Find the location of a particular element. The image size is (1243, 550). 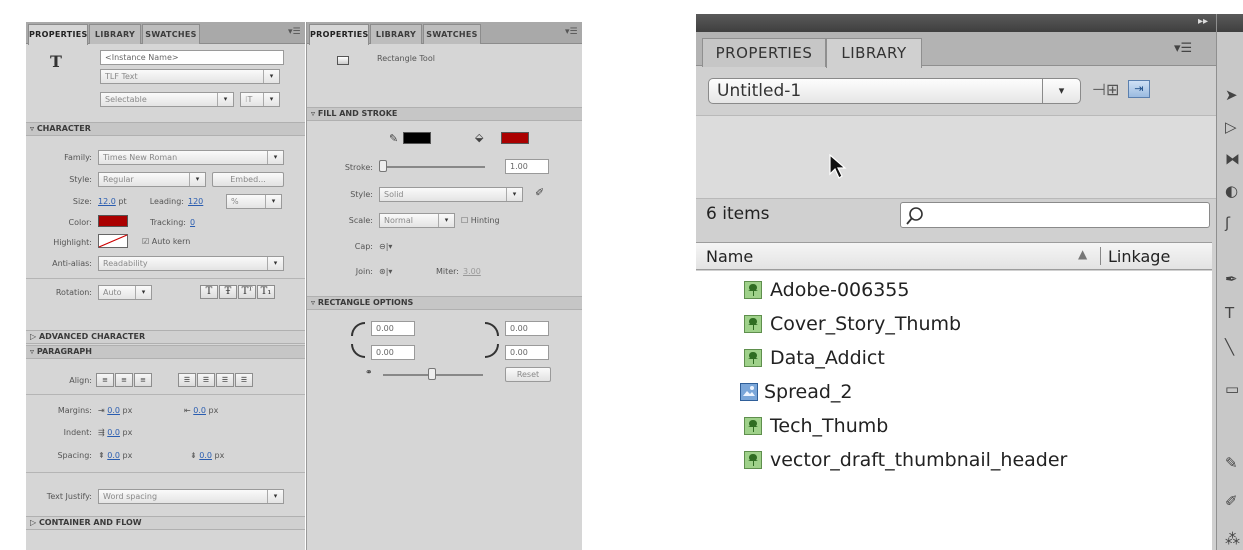

text-color-swatch is located at coordinates (113, 221).